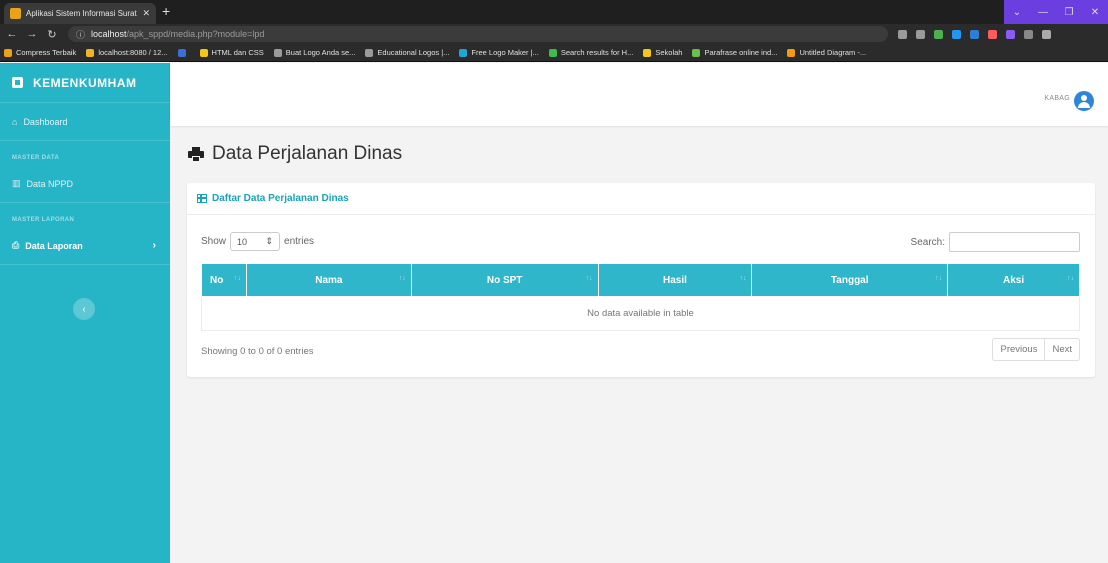 Image resolution: width=1108 pixels, height=563 pixels. What do you see at coordinates (1043, 12) in the screenshot?
I see `minimize-icon: —` at bounding box center [1043, 12].